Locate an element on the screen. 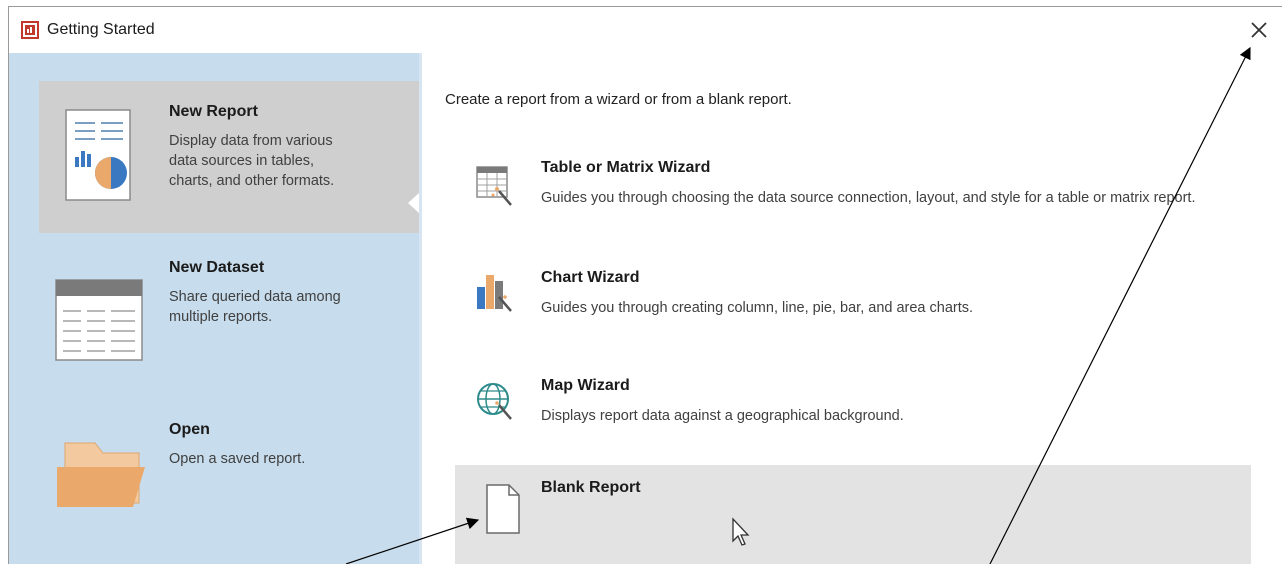 This screenshot has width=1282, height=564. dataset-table-icon is located at coordinates (100, 323).